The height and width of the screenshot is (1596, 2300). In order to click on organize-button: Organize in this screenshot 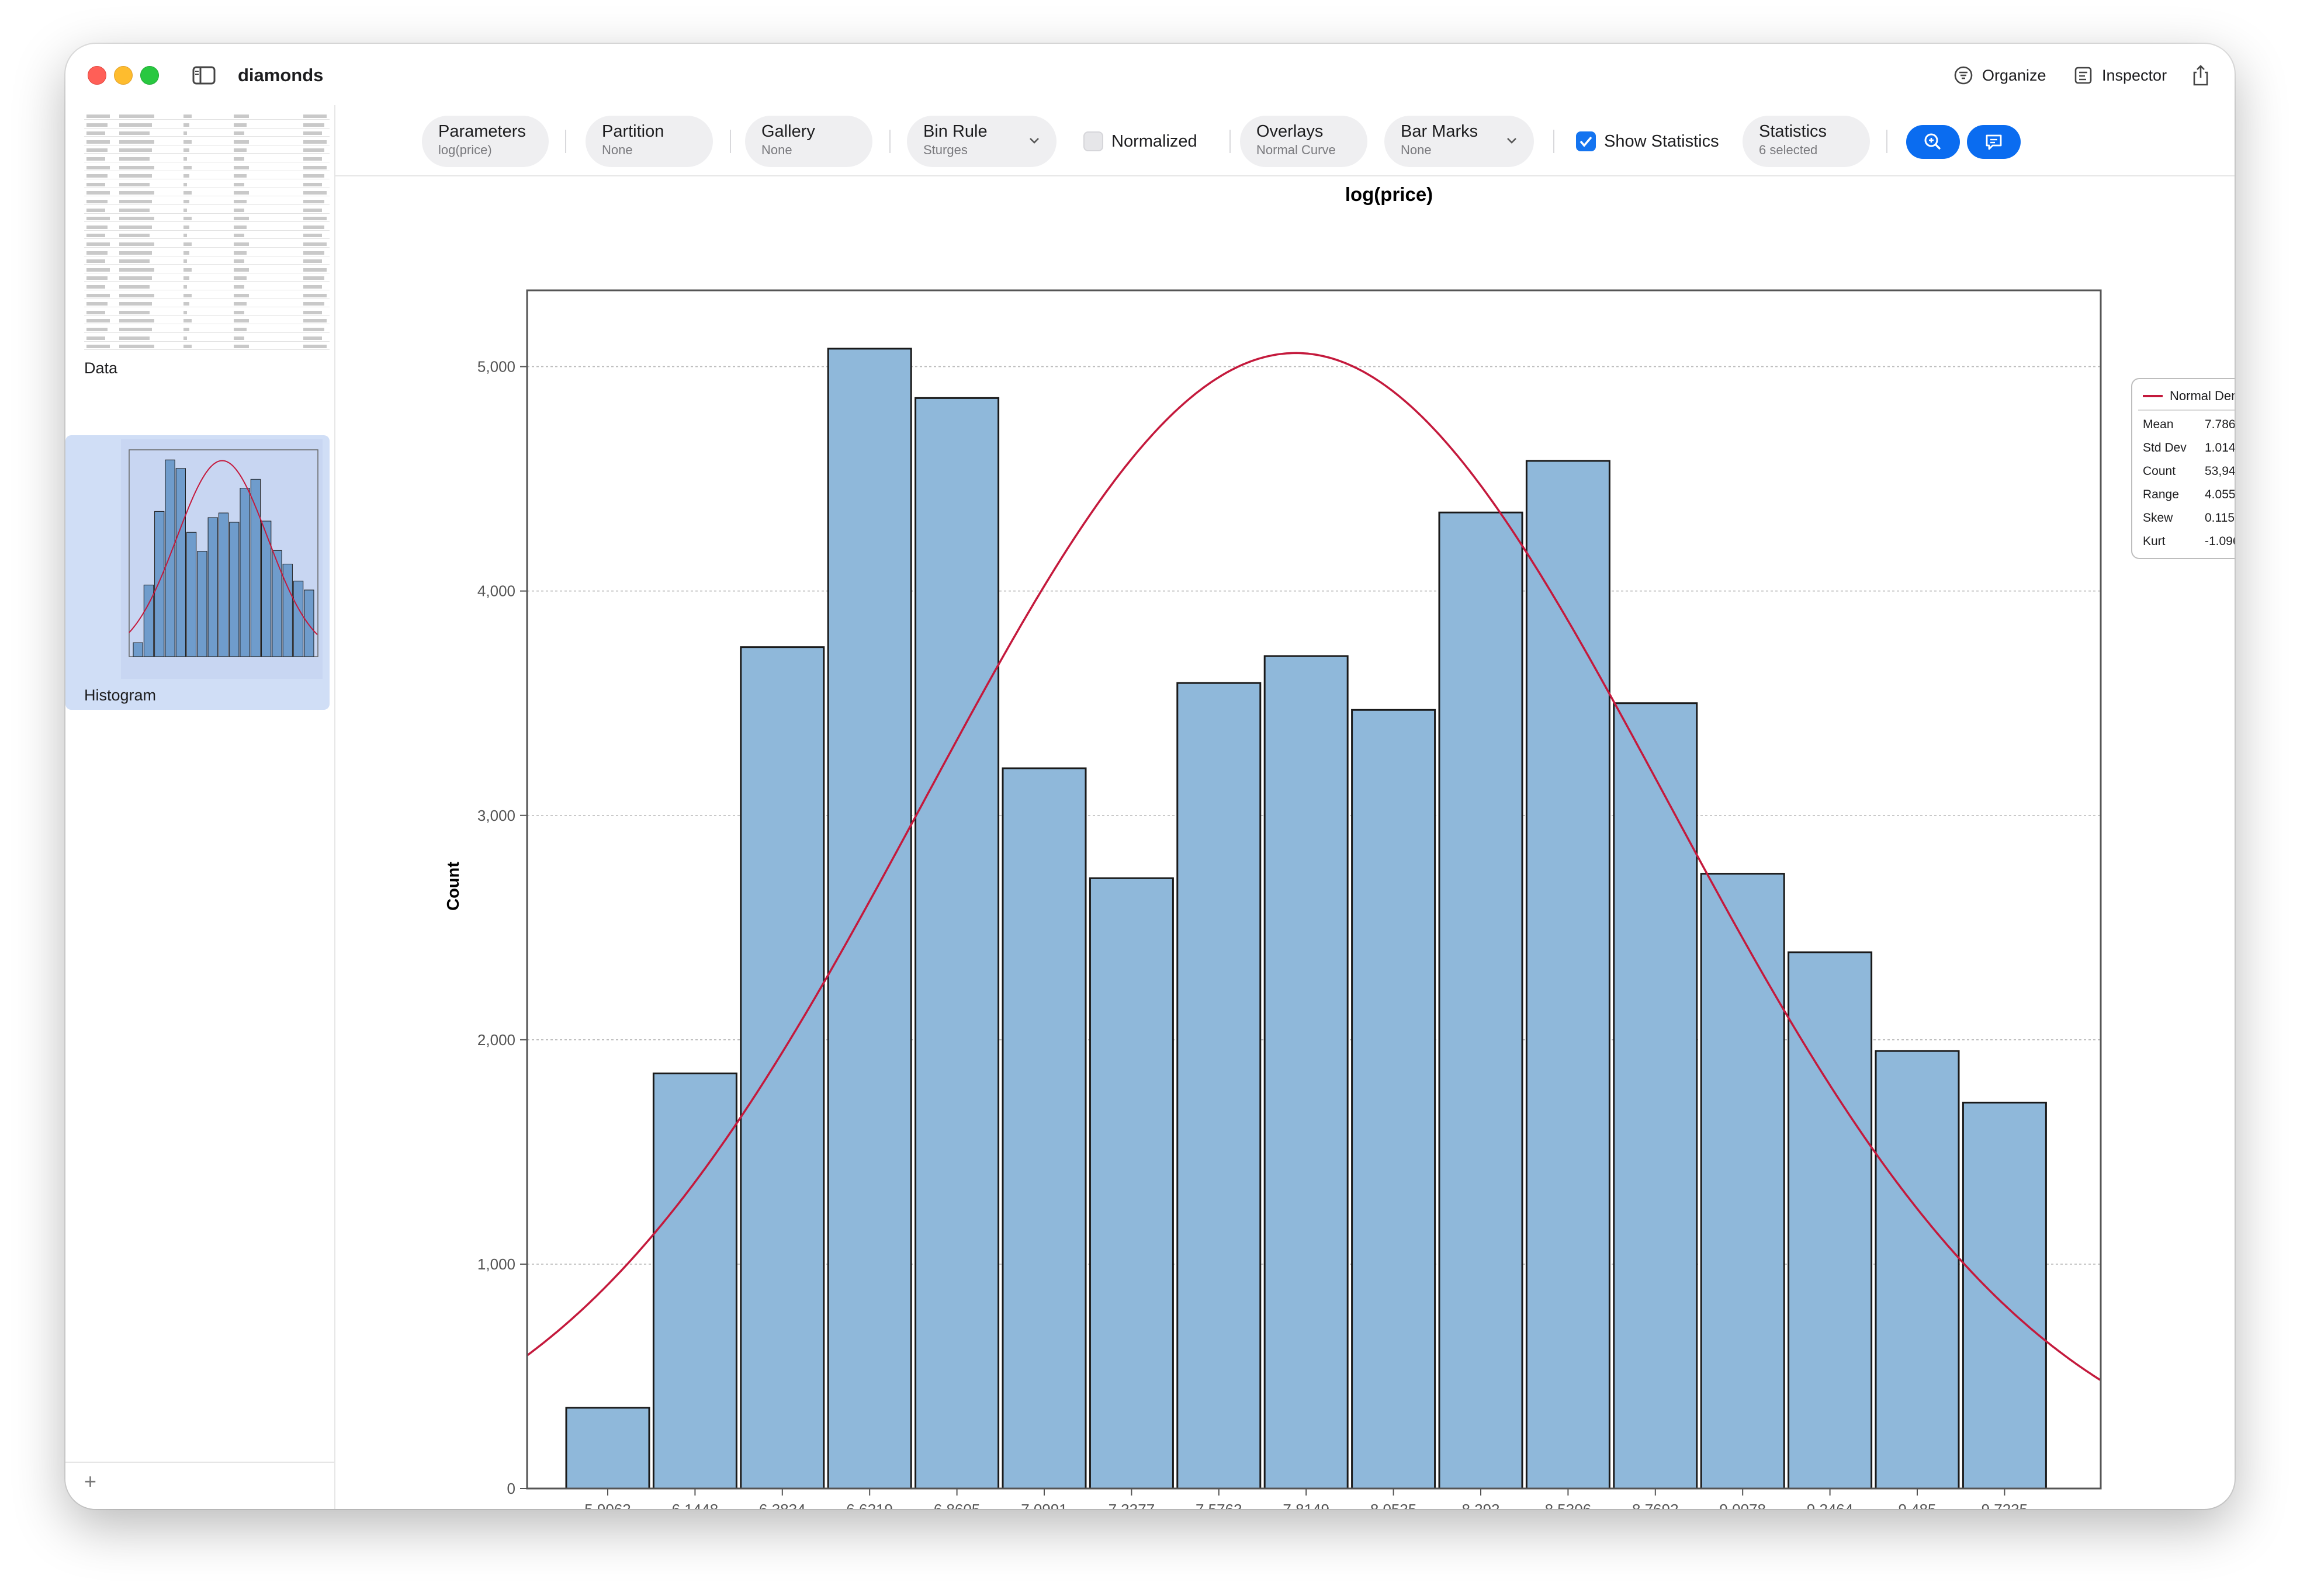, I will do `click(2000, 75)`.